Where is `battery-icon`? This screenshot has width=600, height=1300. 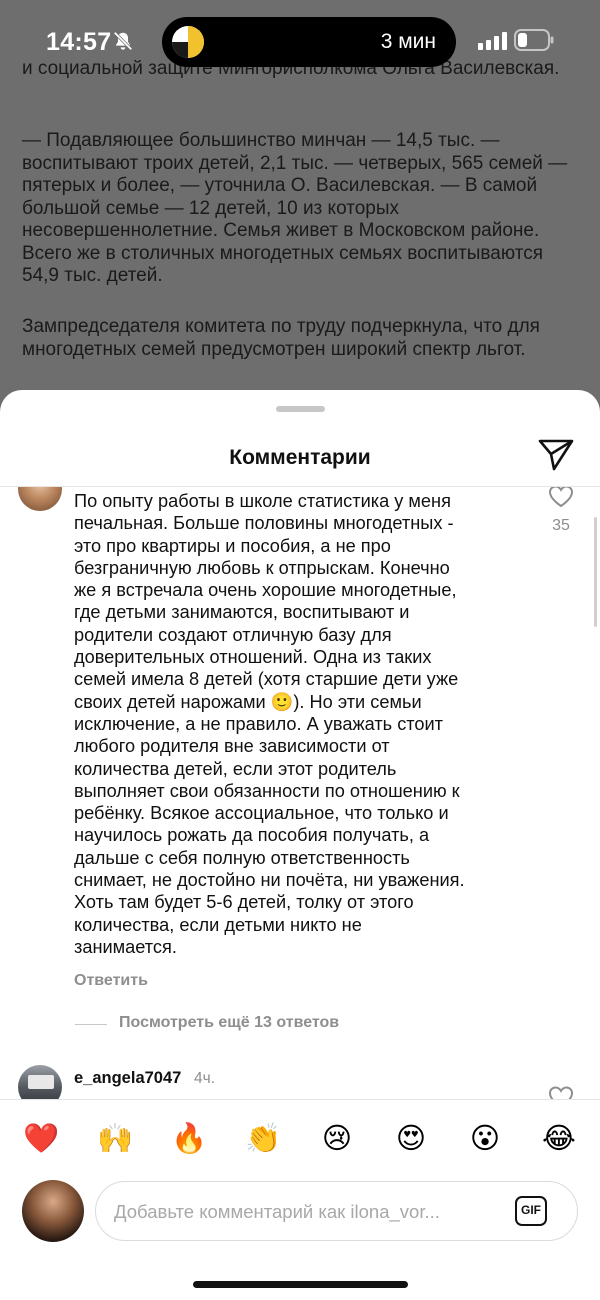 battery-icon is located at coordinates (534, 40).